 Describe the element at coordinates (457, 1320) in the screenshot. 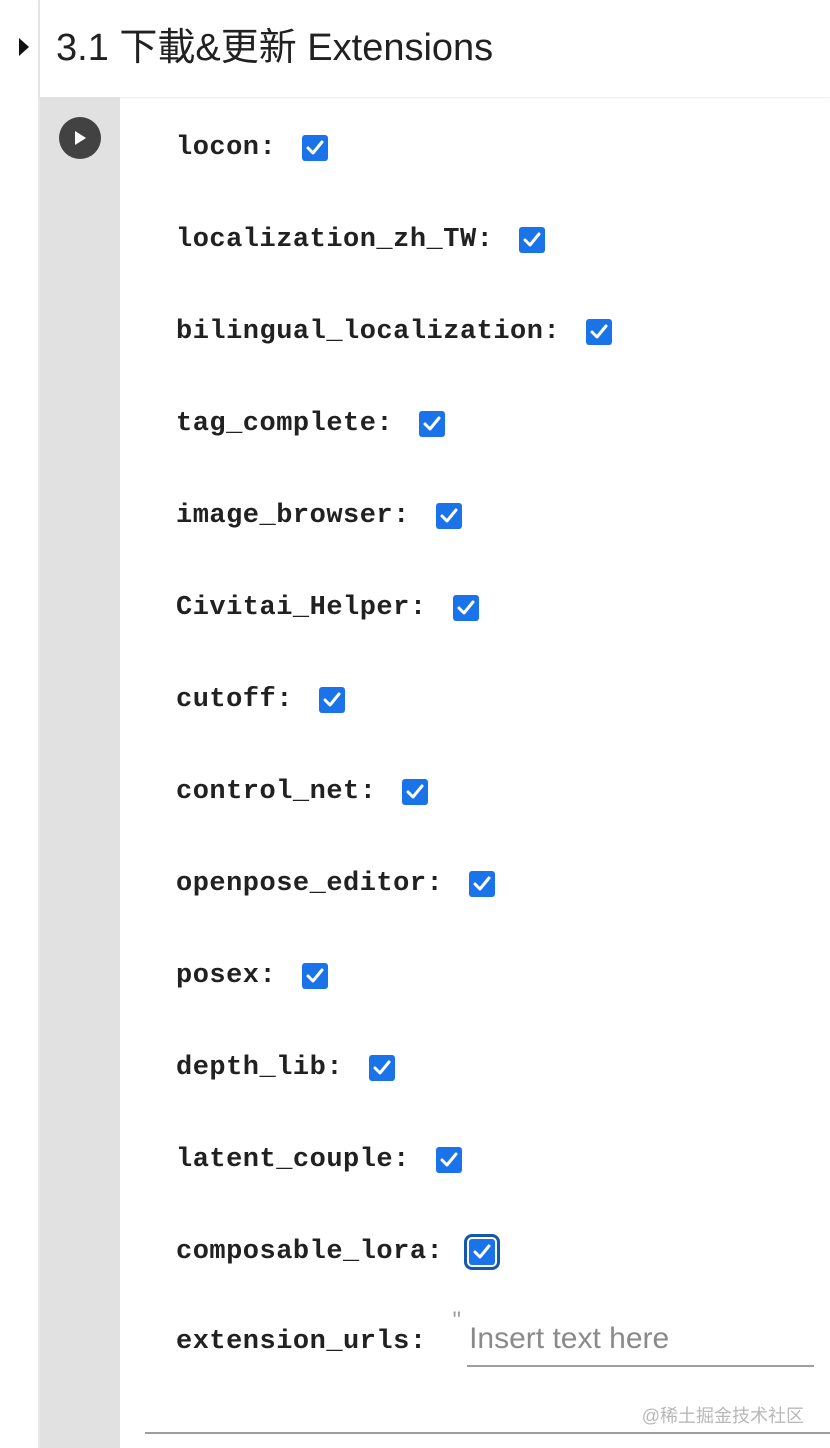

I see `string-quote-marker: "` at that location.